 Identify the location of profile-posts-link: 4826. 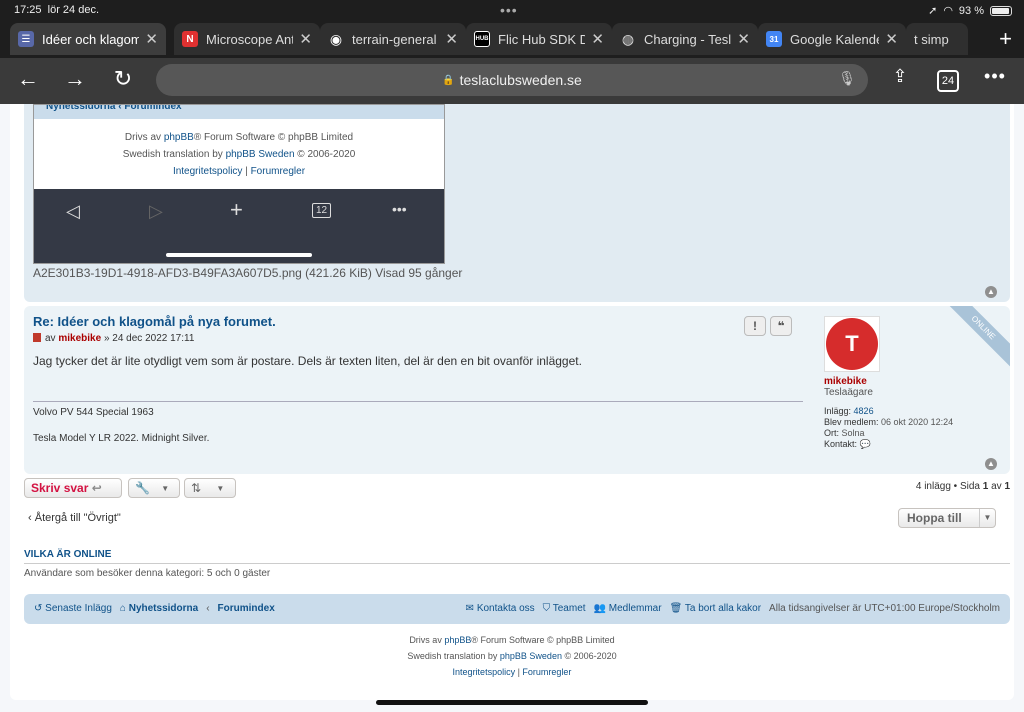
(864, 411).